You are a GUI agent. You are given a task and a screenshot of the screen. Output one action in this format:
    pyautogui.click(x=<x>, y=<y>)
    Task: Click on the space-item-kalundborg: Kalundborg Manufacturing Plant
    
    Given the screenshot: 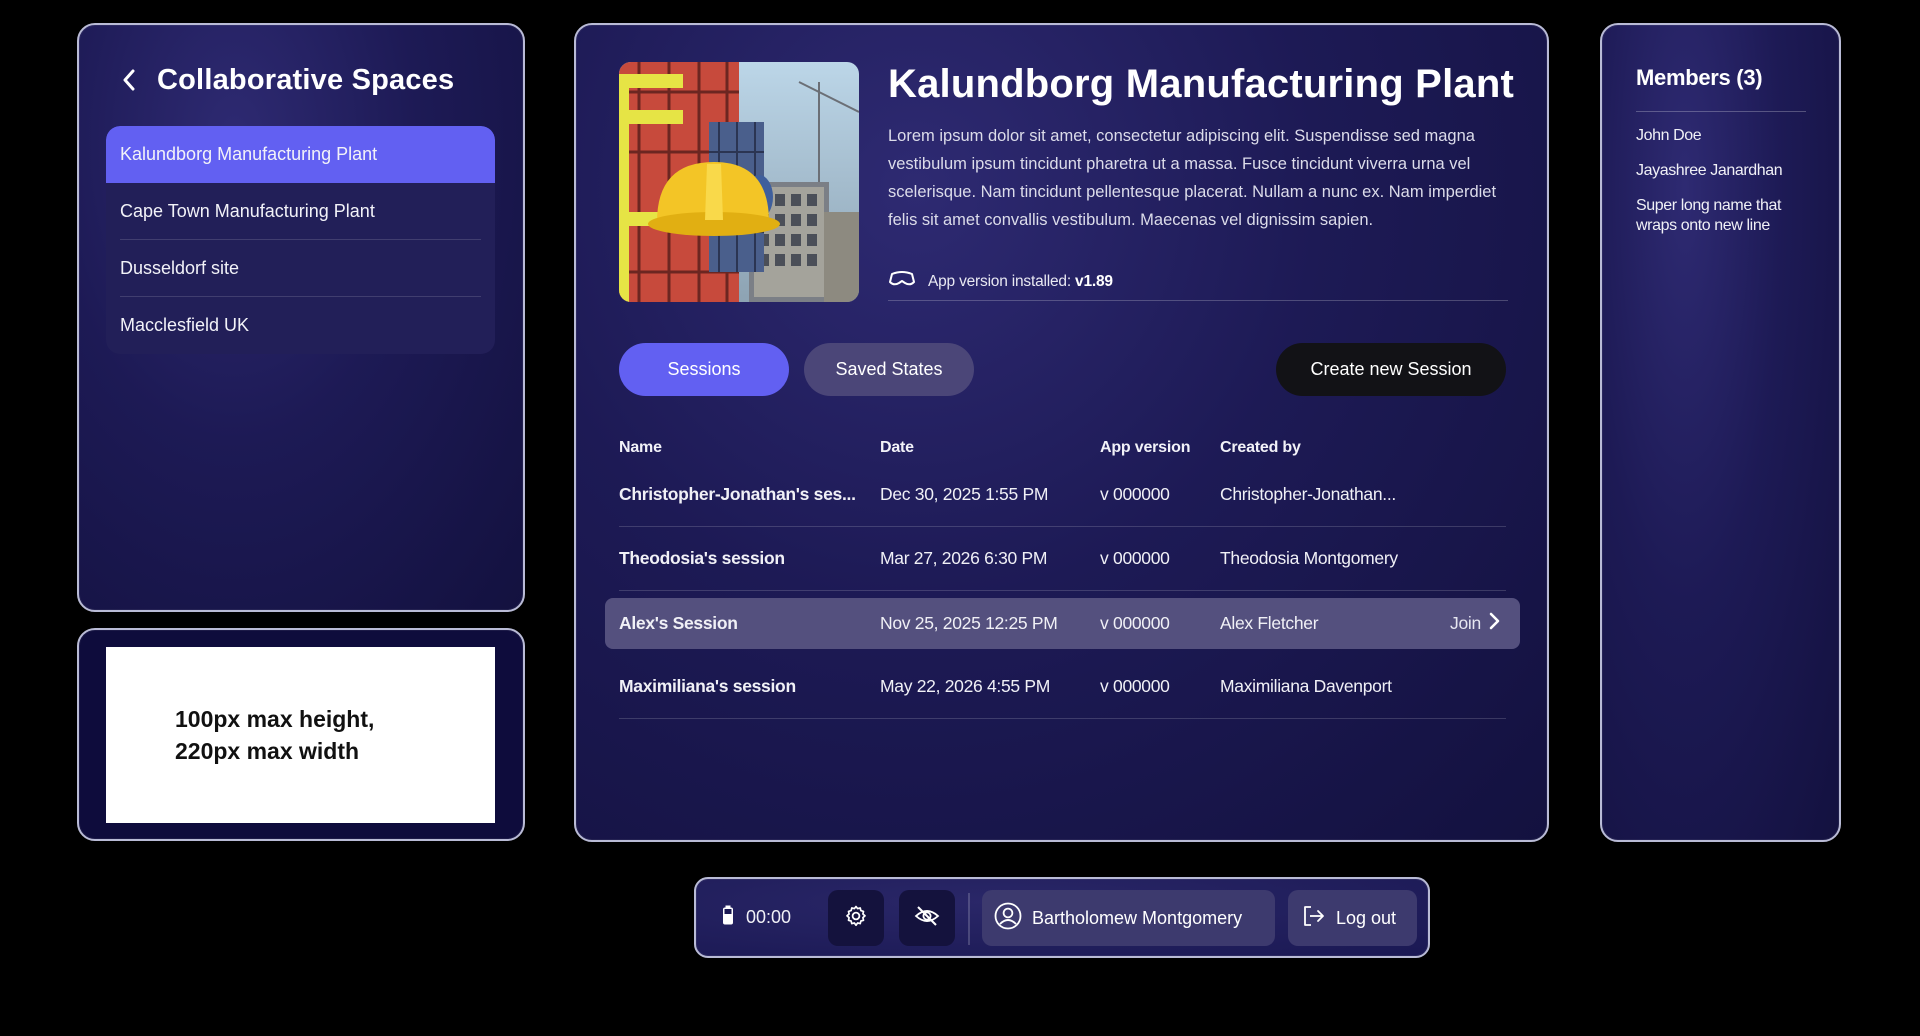 What is the action you would take?
    pyautogui.click(x=300, y=154)
    